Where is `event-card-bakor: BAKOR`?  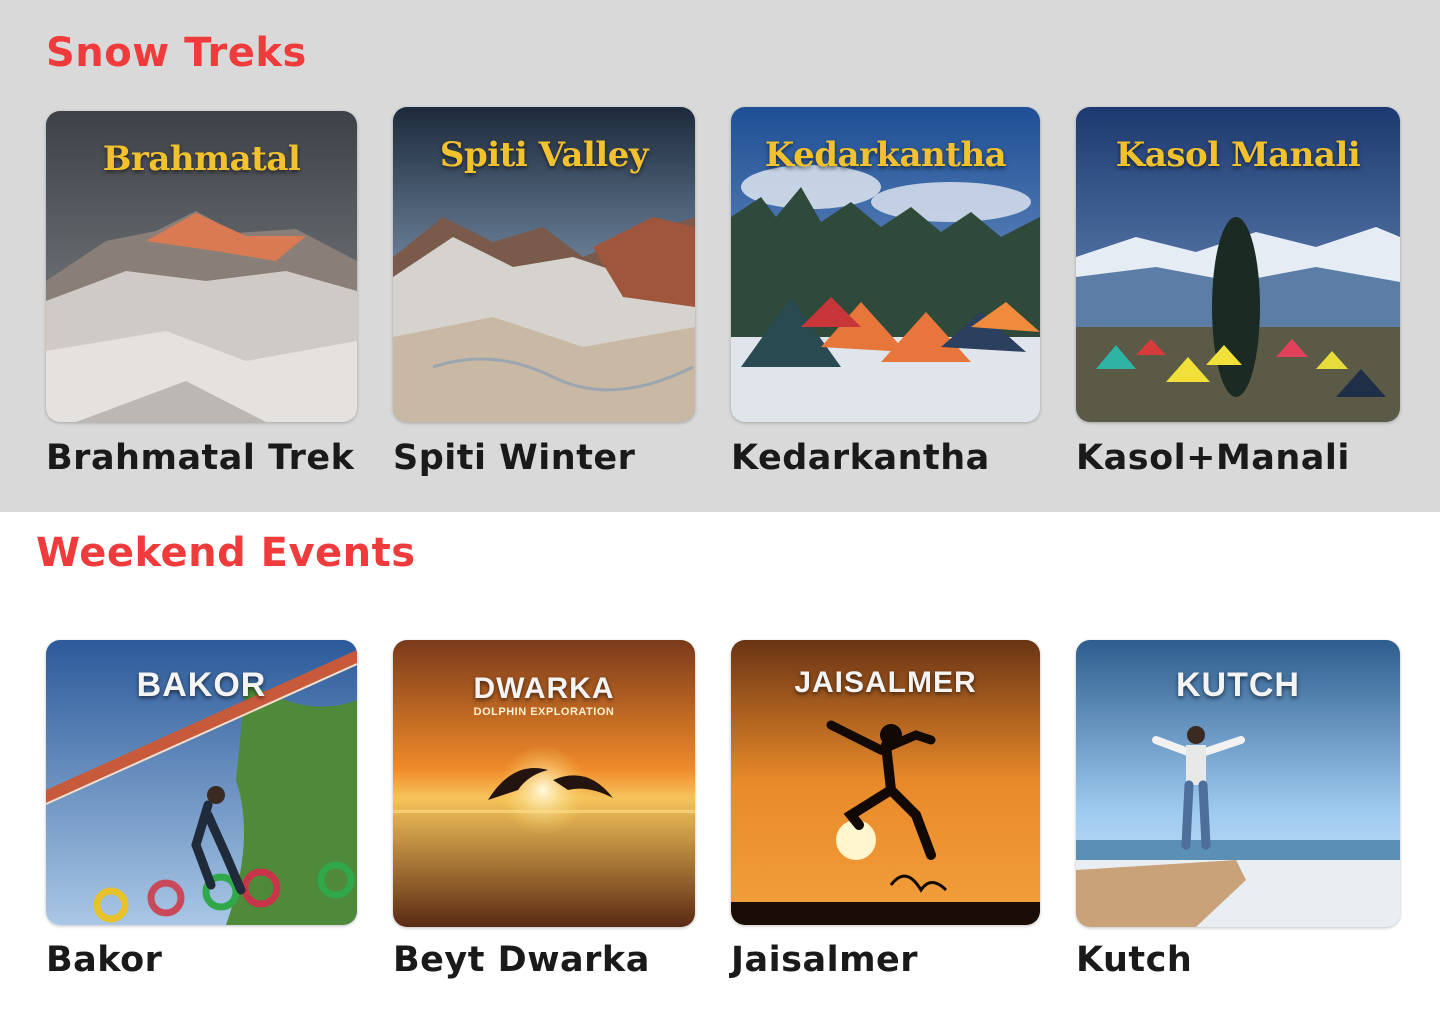 event-card-bakor: BAKOR is located at coordinates (201, 782).